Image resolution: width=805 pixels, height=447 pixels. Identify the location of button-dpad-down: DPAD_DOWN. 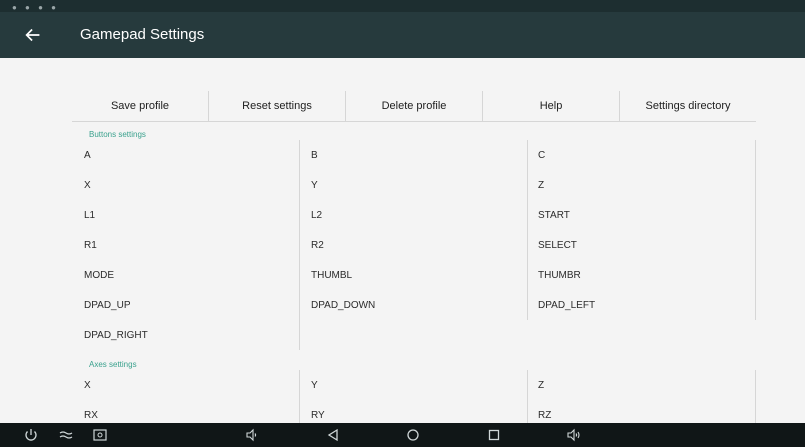
(414, 305).